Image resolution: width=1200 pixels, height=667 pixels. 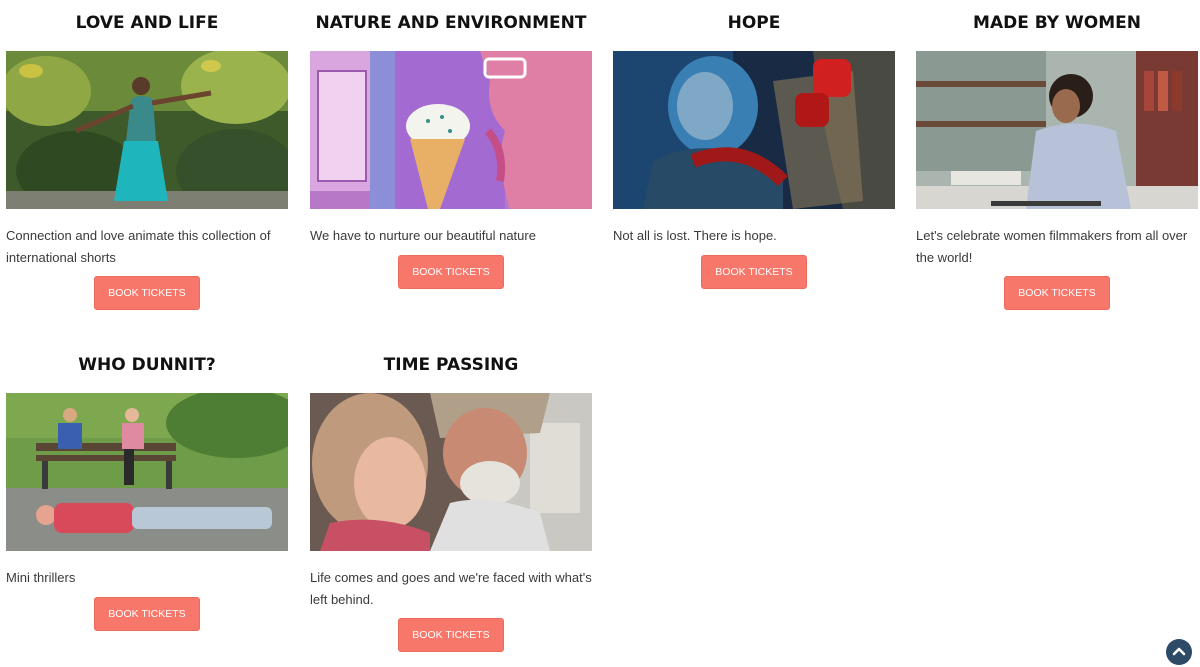 What do you see at coordinates (147, 23) in the screenshot?
I see `card-title: LOVE AND LIFE` at bounding box center [147, 23].